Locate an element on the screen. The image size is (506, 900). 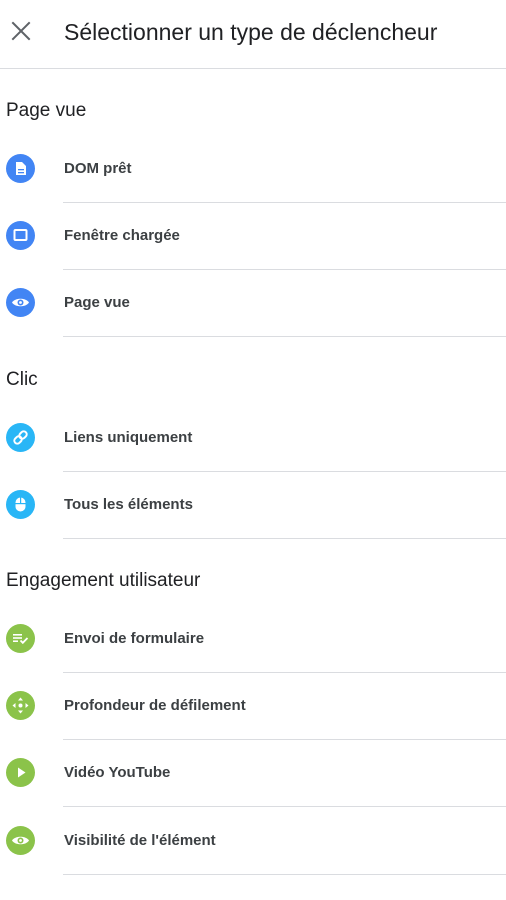
dialog-header: Sélectionner un type de déclencheur is located at coordinates (253, 34).